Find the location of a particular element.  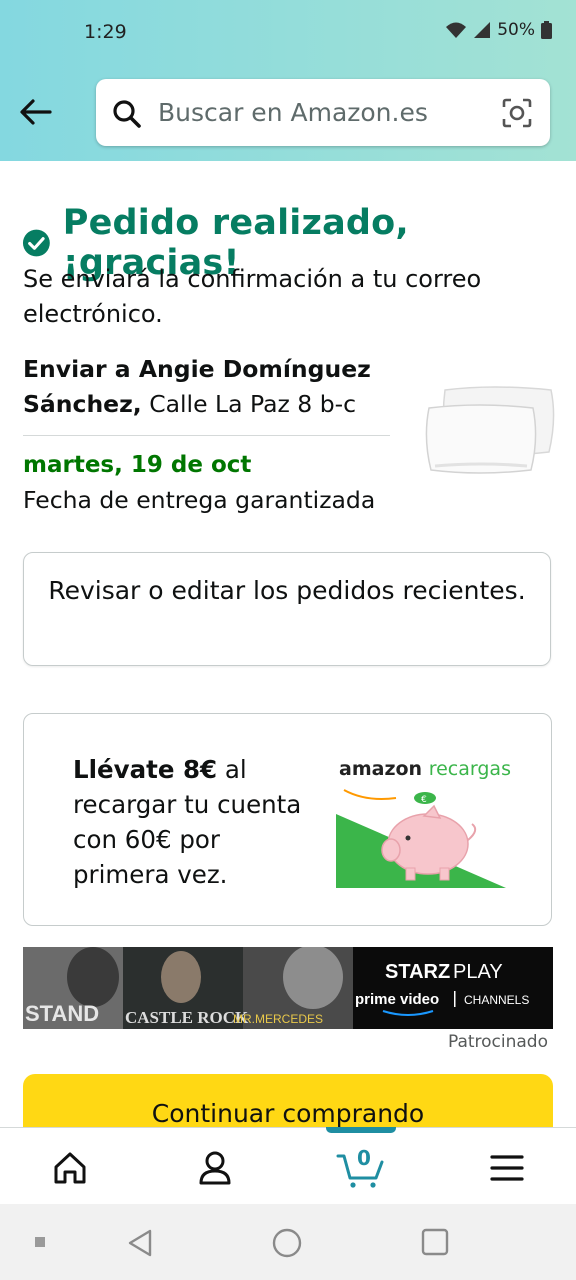

cart-active-indicator is located at coordinates (361, 1130).